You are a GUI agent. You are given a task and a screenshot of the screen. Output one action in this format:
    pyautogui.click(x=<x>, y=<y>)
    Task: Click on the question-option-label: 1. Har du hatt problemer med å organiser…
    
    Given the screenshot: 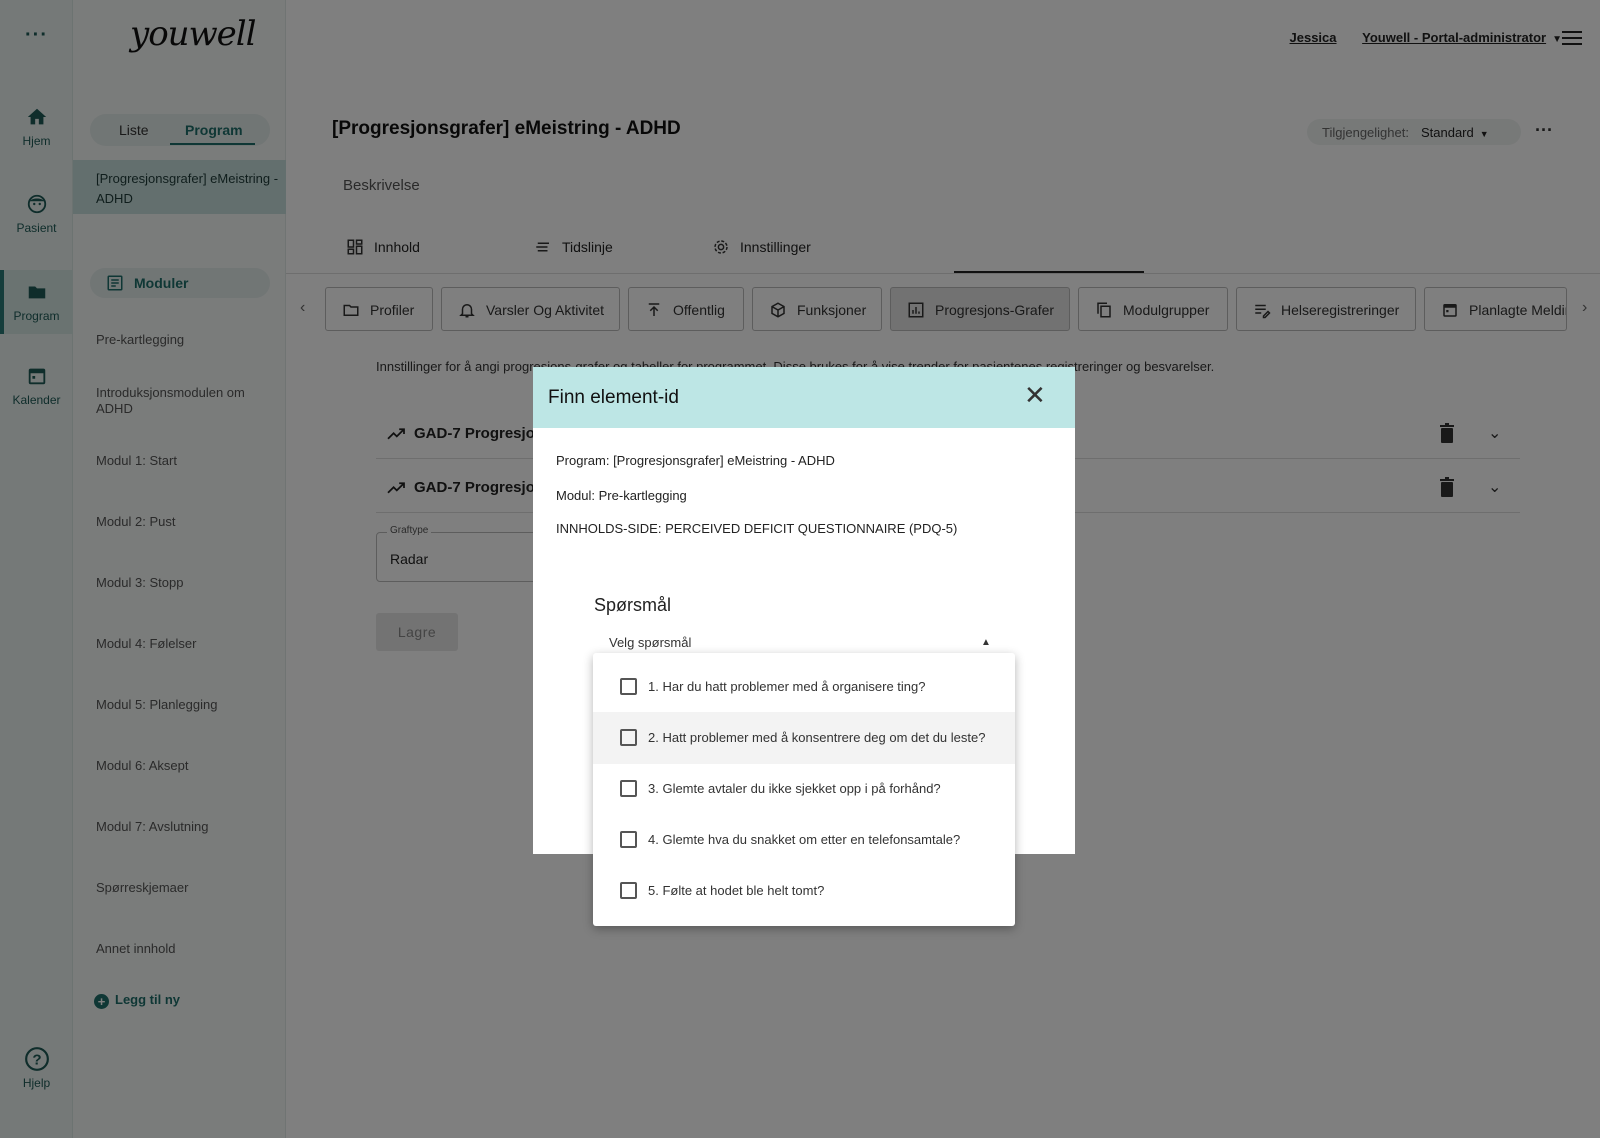 What is the action you would take?
    pyautogui.click(x=787, y=686)
    